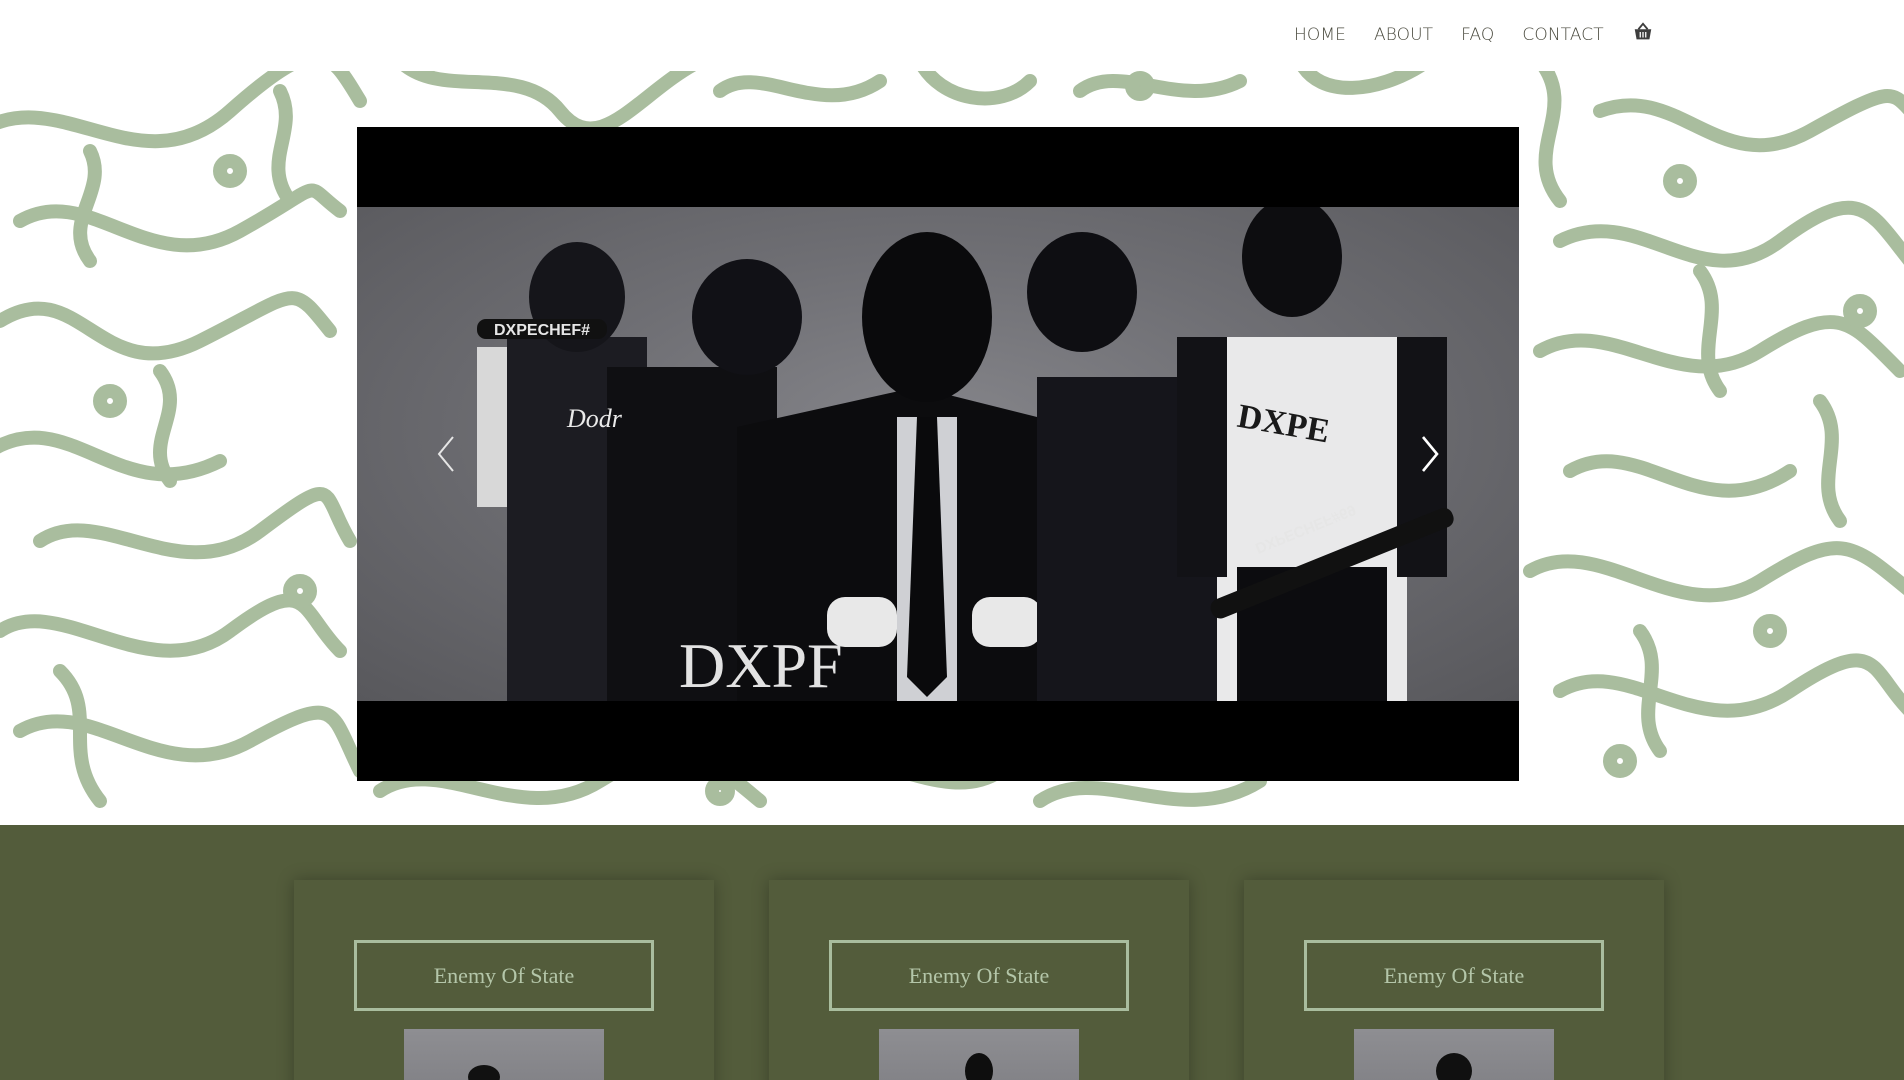  What do you see at coordinates (594, 418) in the screenshot?
I see `jersey-left-text: Dodr` at bounding box center [594, 418].